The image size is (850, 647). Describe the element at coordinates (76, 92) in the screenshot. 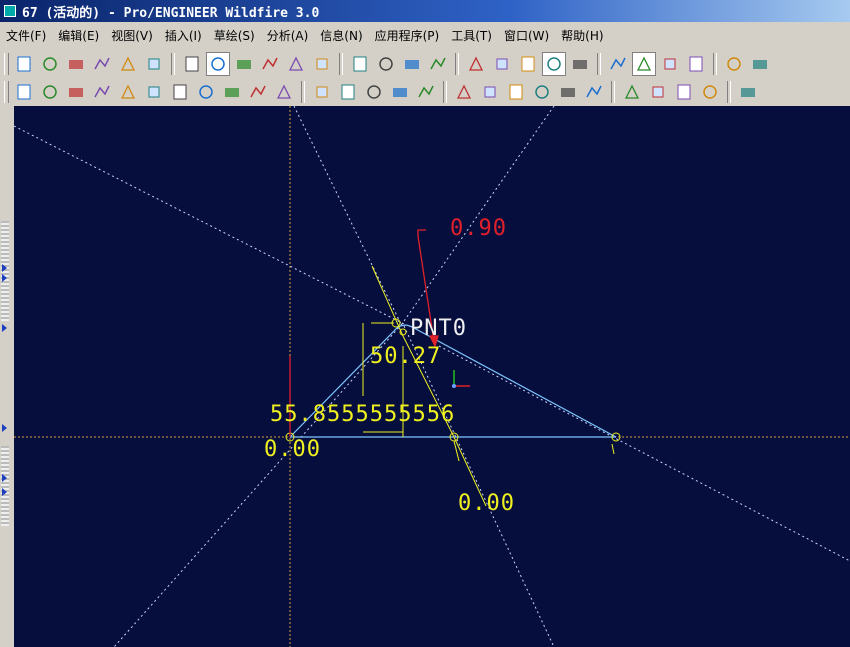

I see `diameter-icon` at that location.